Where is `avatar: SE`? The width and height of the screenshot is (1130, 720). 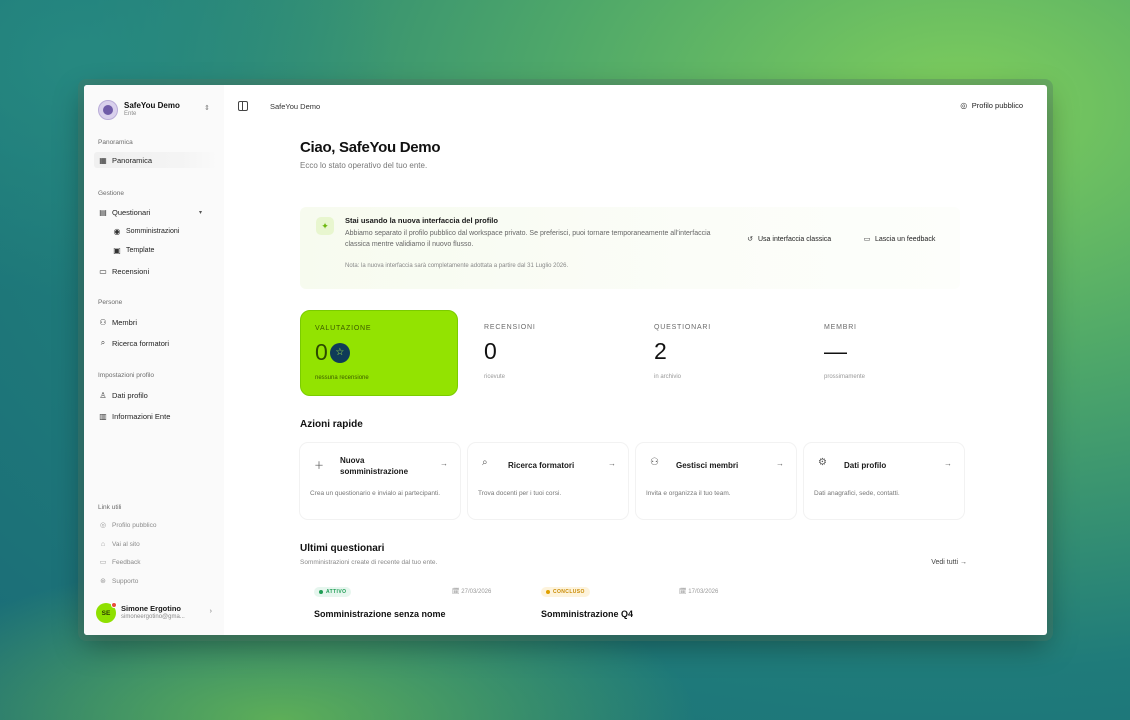
avatar: SE is located at coordinates (106, 612).